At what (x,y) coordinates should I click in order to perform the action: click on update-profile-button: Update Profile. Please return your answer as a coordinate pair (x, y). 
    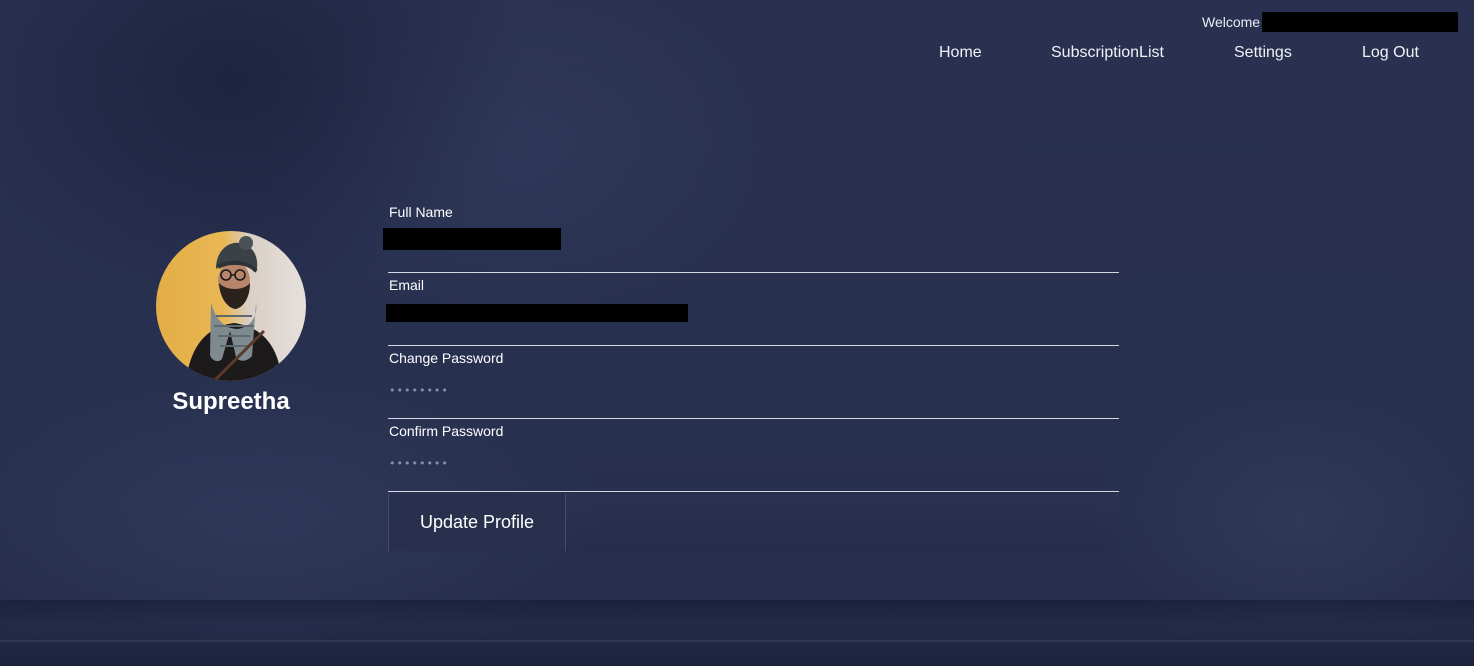
    Looking at the image, I should click on (477, 522).